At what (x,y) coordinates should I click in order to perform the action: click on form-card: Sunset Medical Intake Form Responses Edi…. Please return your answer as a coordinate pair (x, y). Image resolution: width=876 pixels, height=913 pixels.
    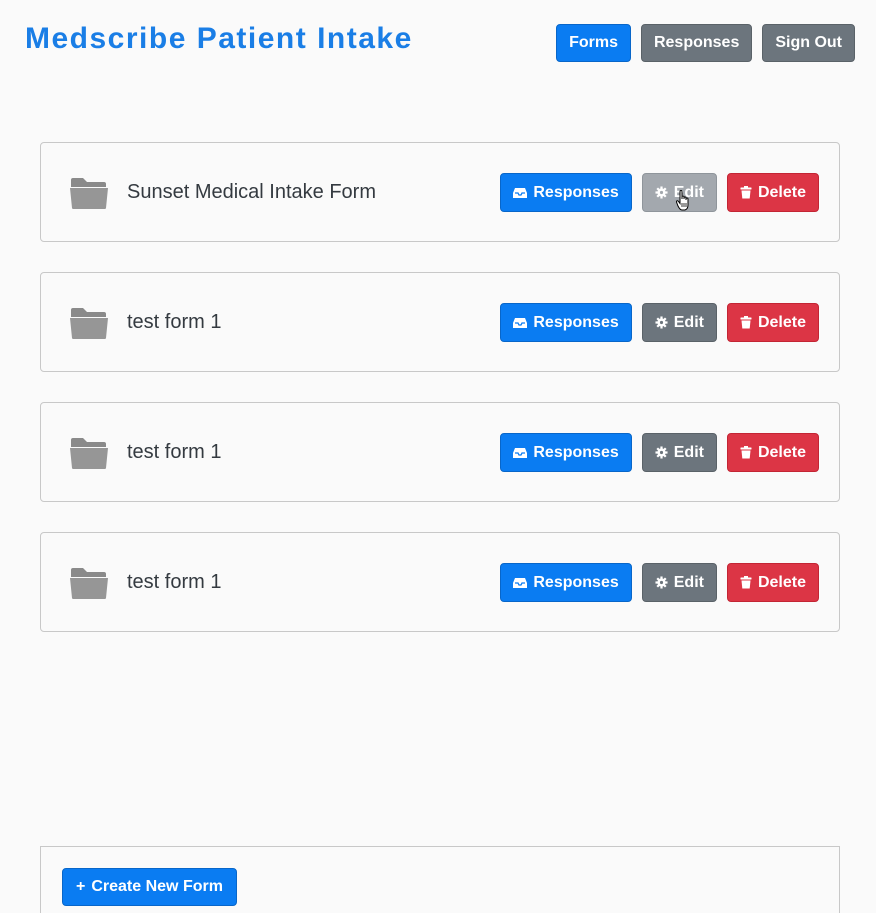
    Looking at the image, I should click on (440, 192).